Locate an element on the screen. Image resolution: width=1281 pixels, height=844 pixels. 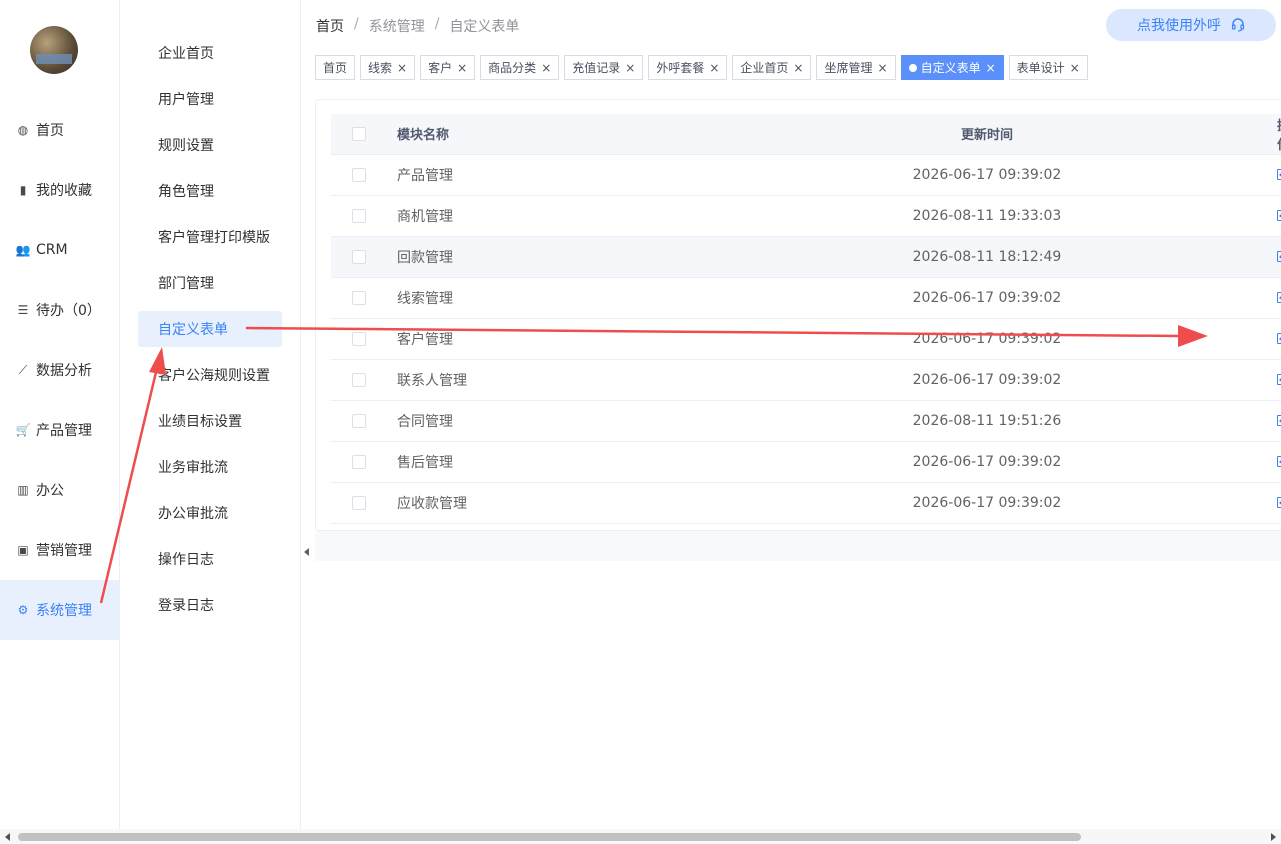
module-name-cell: 线索管理 is located at coordinates (547, 298).